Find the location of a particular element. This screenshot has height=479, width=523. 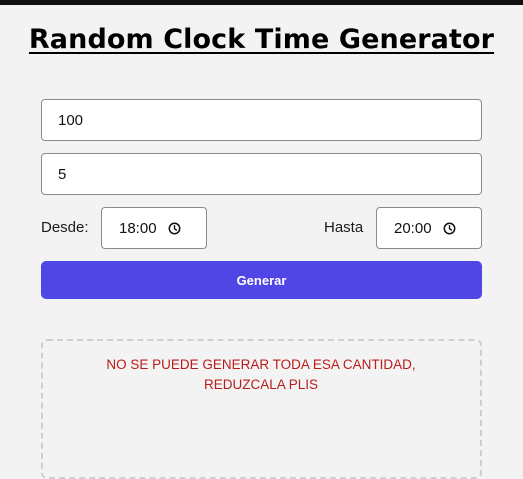

to-time-input: 20:00 is located at coordinates (429, 228).